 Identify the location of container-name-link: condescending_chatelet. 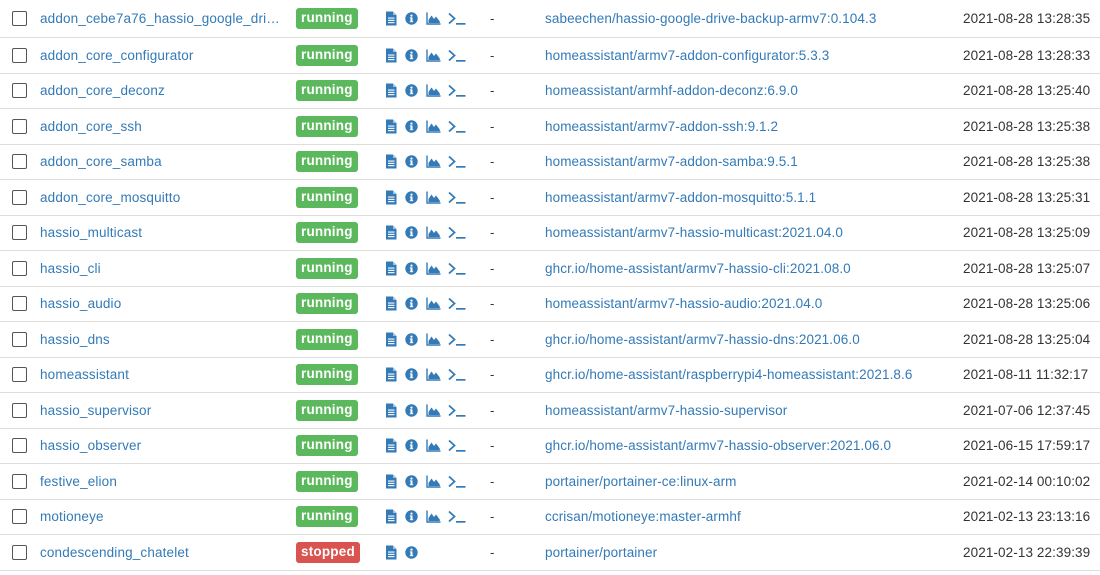
(114, 552).